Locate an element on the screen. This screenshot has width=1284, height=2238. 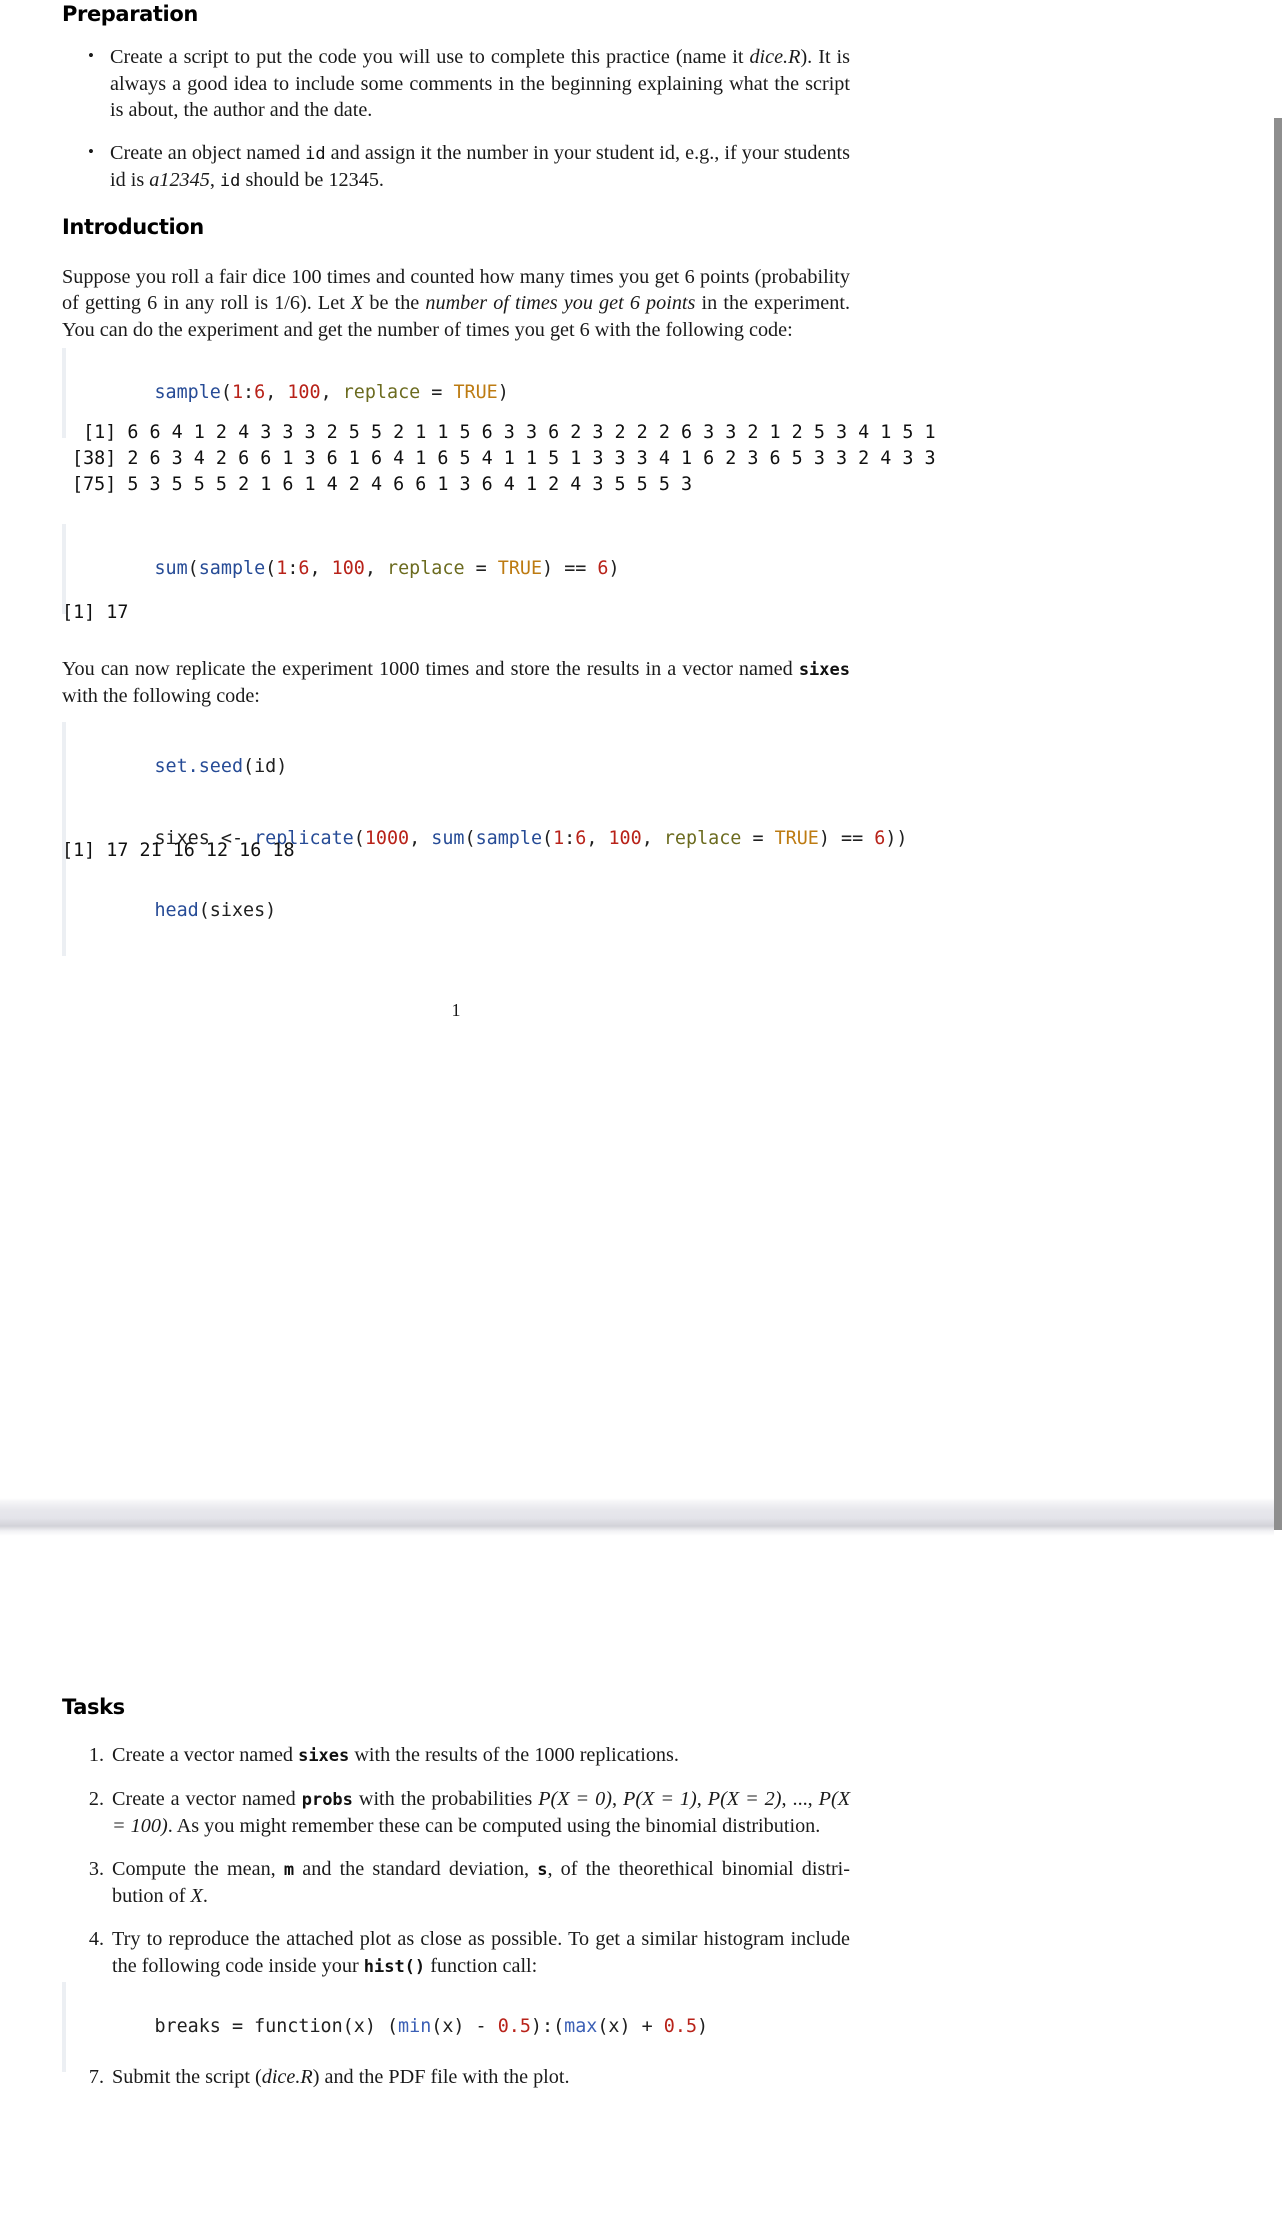
bullet-text: should be 12345. is located at coordinates (312, 180).